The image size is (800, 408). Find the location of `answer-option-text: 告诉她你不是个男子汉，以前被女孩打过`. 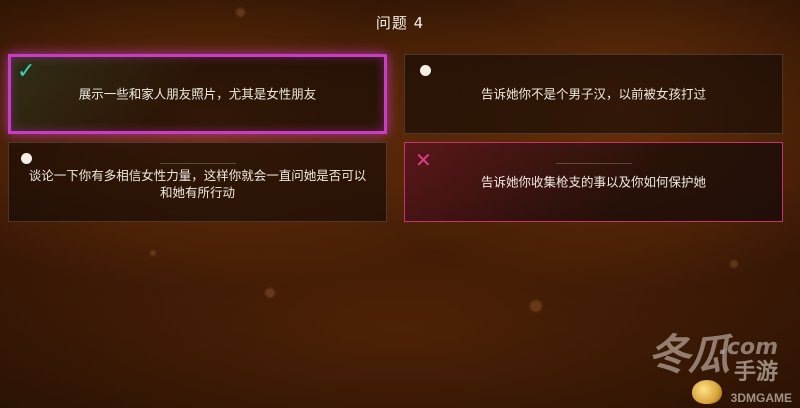

answer-option-text: 告诉她你不是个男子汉，以前被女孩打过 is located at coordinates (593, 94).